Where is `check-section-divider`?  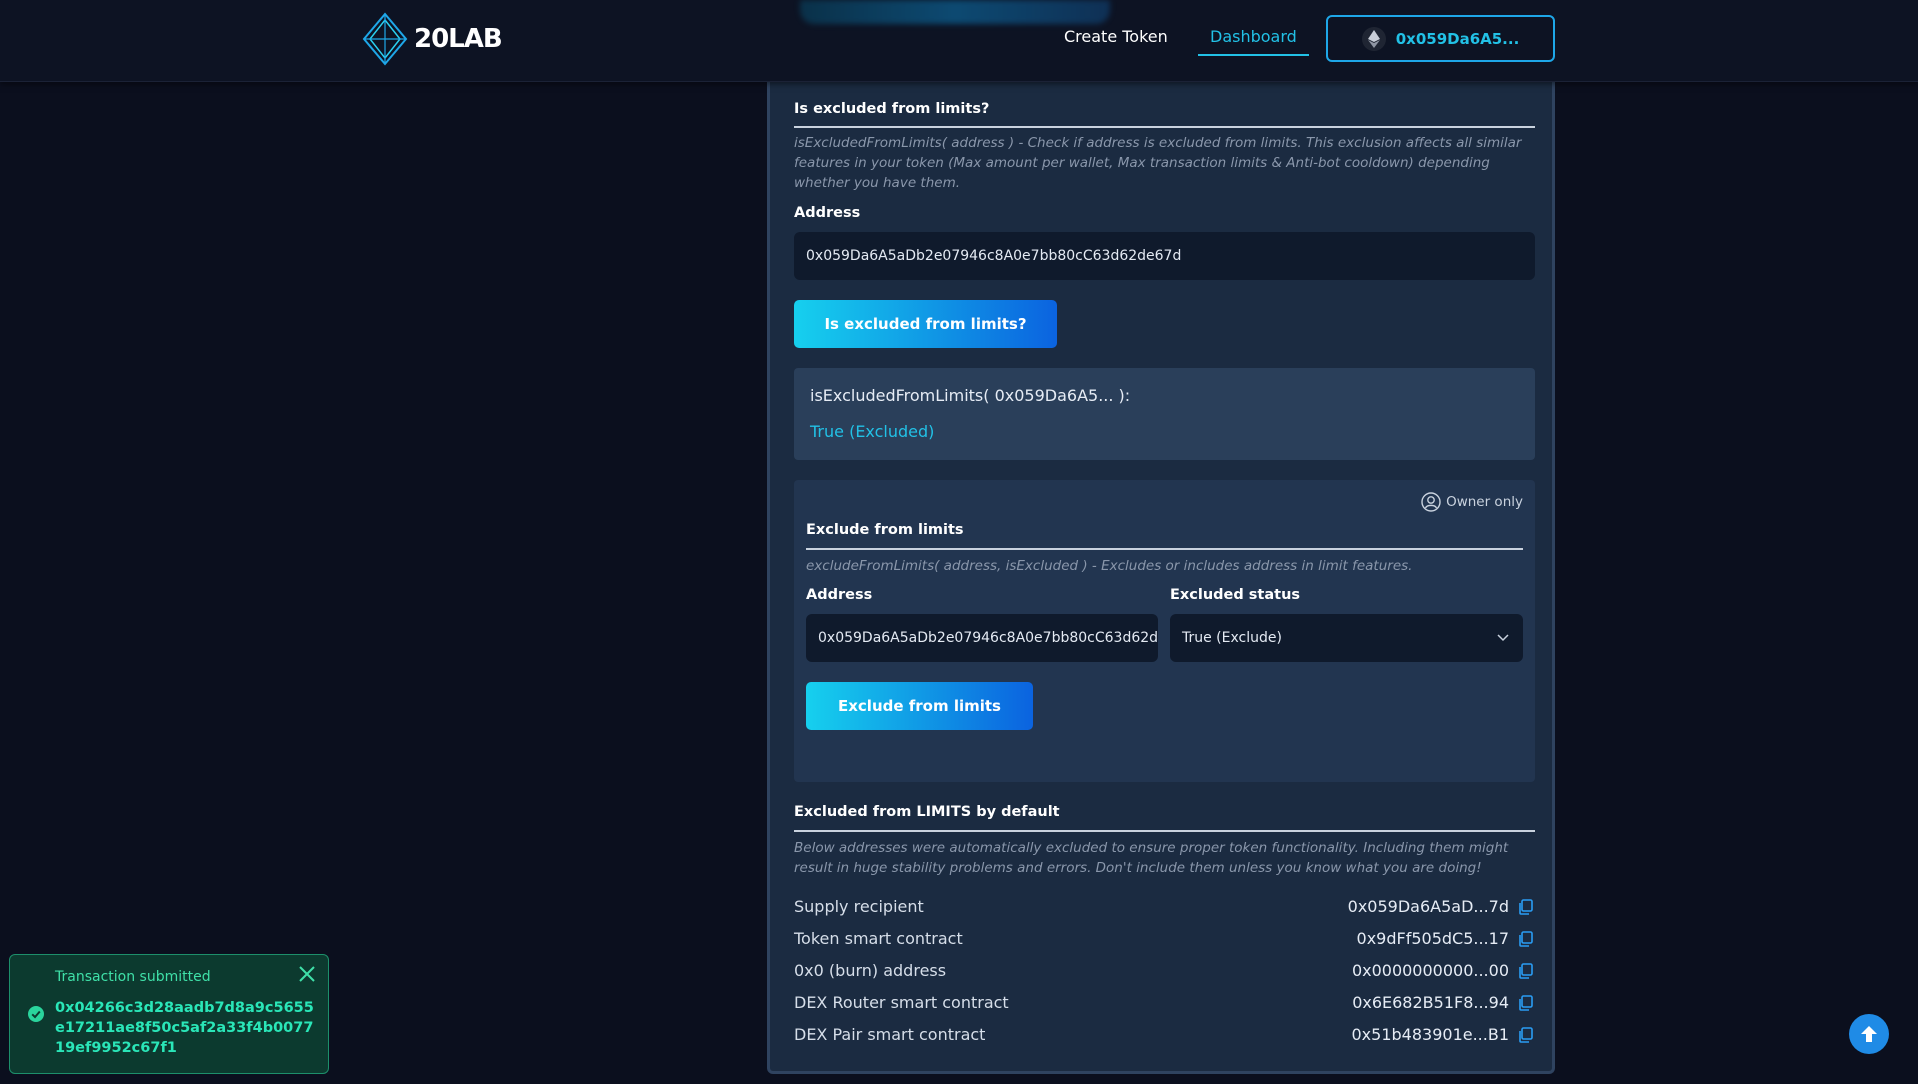 check-section-divider is located at coordinates (1164, 127).